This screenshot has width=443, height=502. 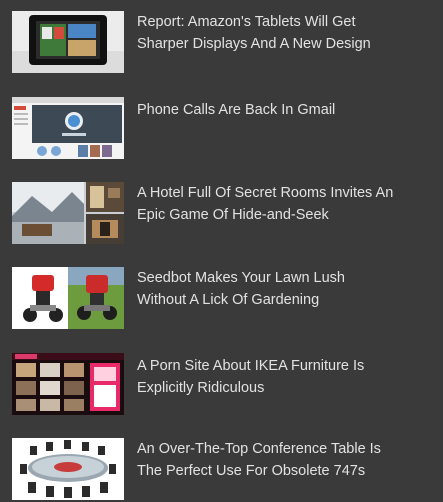 I want to click on conference-table-thumbnail, so click(x=68, y=469).